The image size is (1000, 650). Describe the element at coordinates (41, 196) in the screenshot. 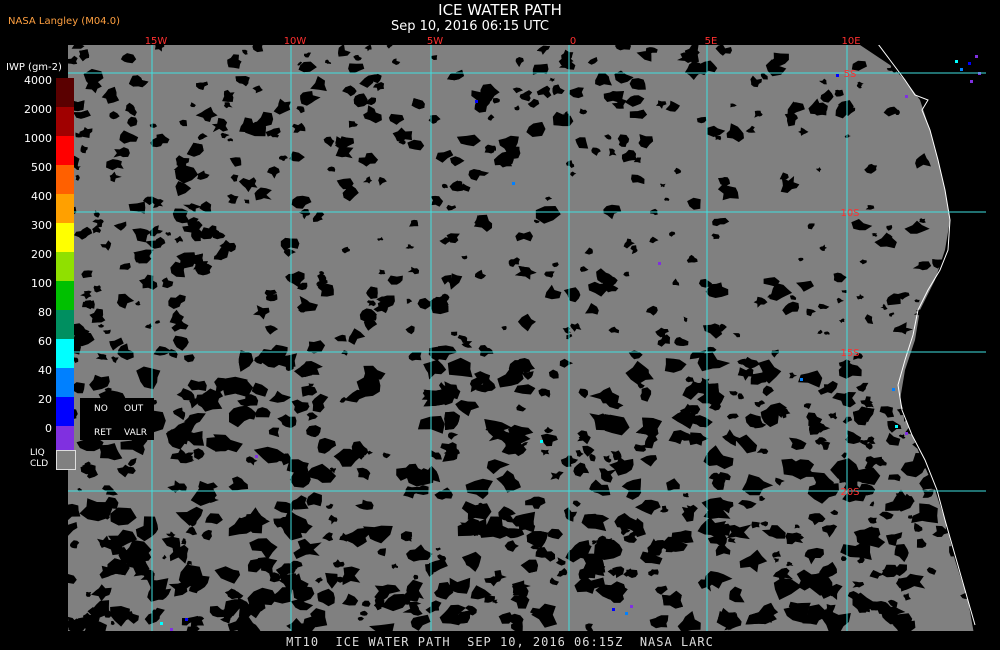

I see `legend-level-label: 400` at that location.